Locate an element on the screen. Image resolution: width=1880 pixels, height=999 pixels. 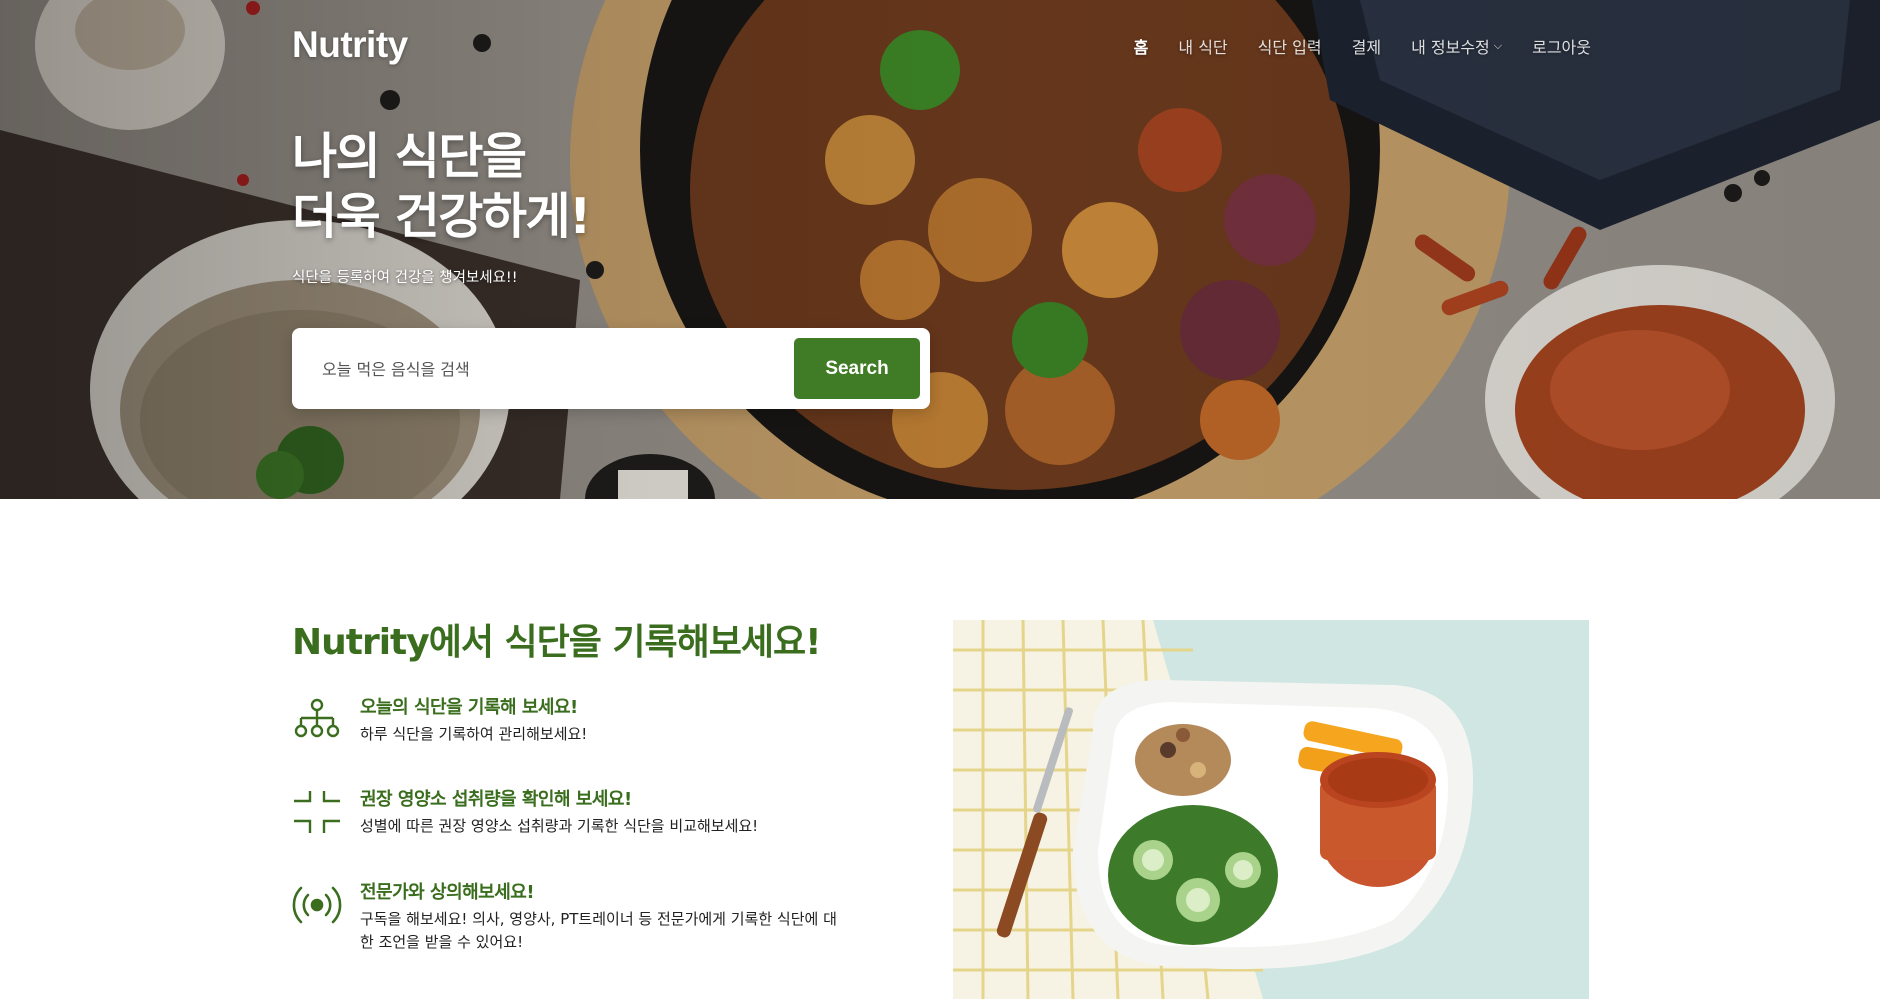
search-button: Search is located at coordinates (857, 368).